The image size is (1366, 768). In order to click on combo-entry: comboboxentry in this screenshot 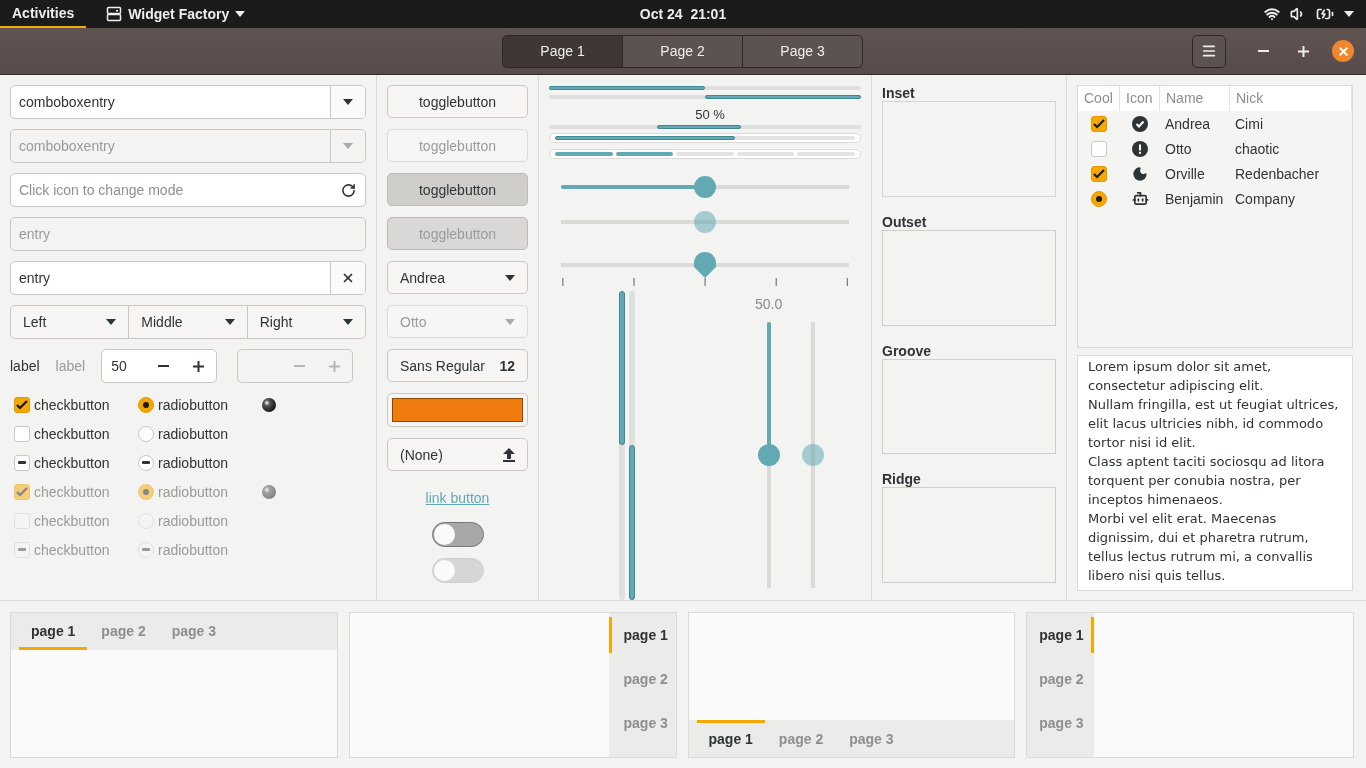, I will do `click(188, 102)`.